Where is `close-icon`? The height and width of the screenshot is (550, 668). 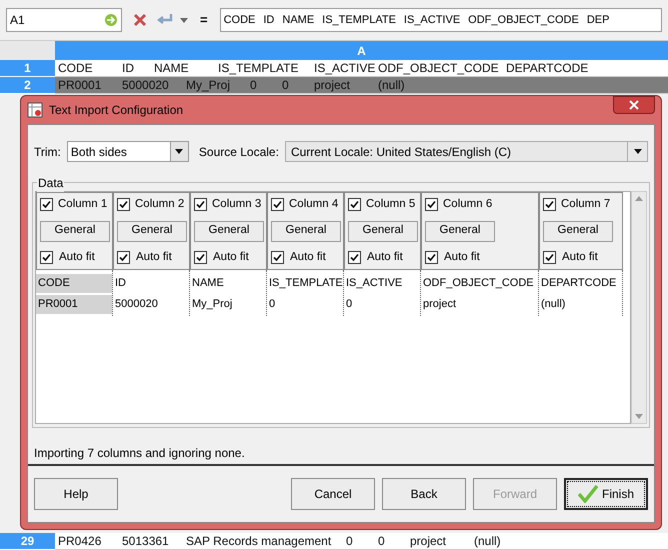 close-icon is located at coordinates (634, 105).